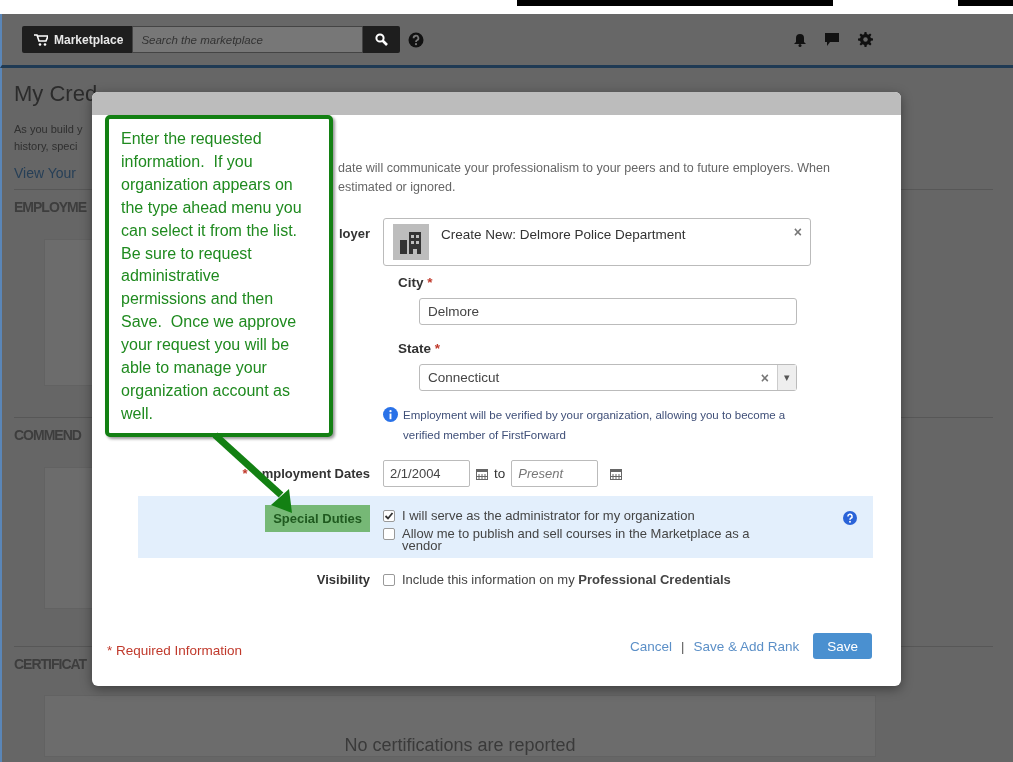 The height and width of the screenshot is (762, 1013). Describe the element at coordinates (175, 650) in the screenshot. I see `required-note: * Required Information` at that location.